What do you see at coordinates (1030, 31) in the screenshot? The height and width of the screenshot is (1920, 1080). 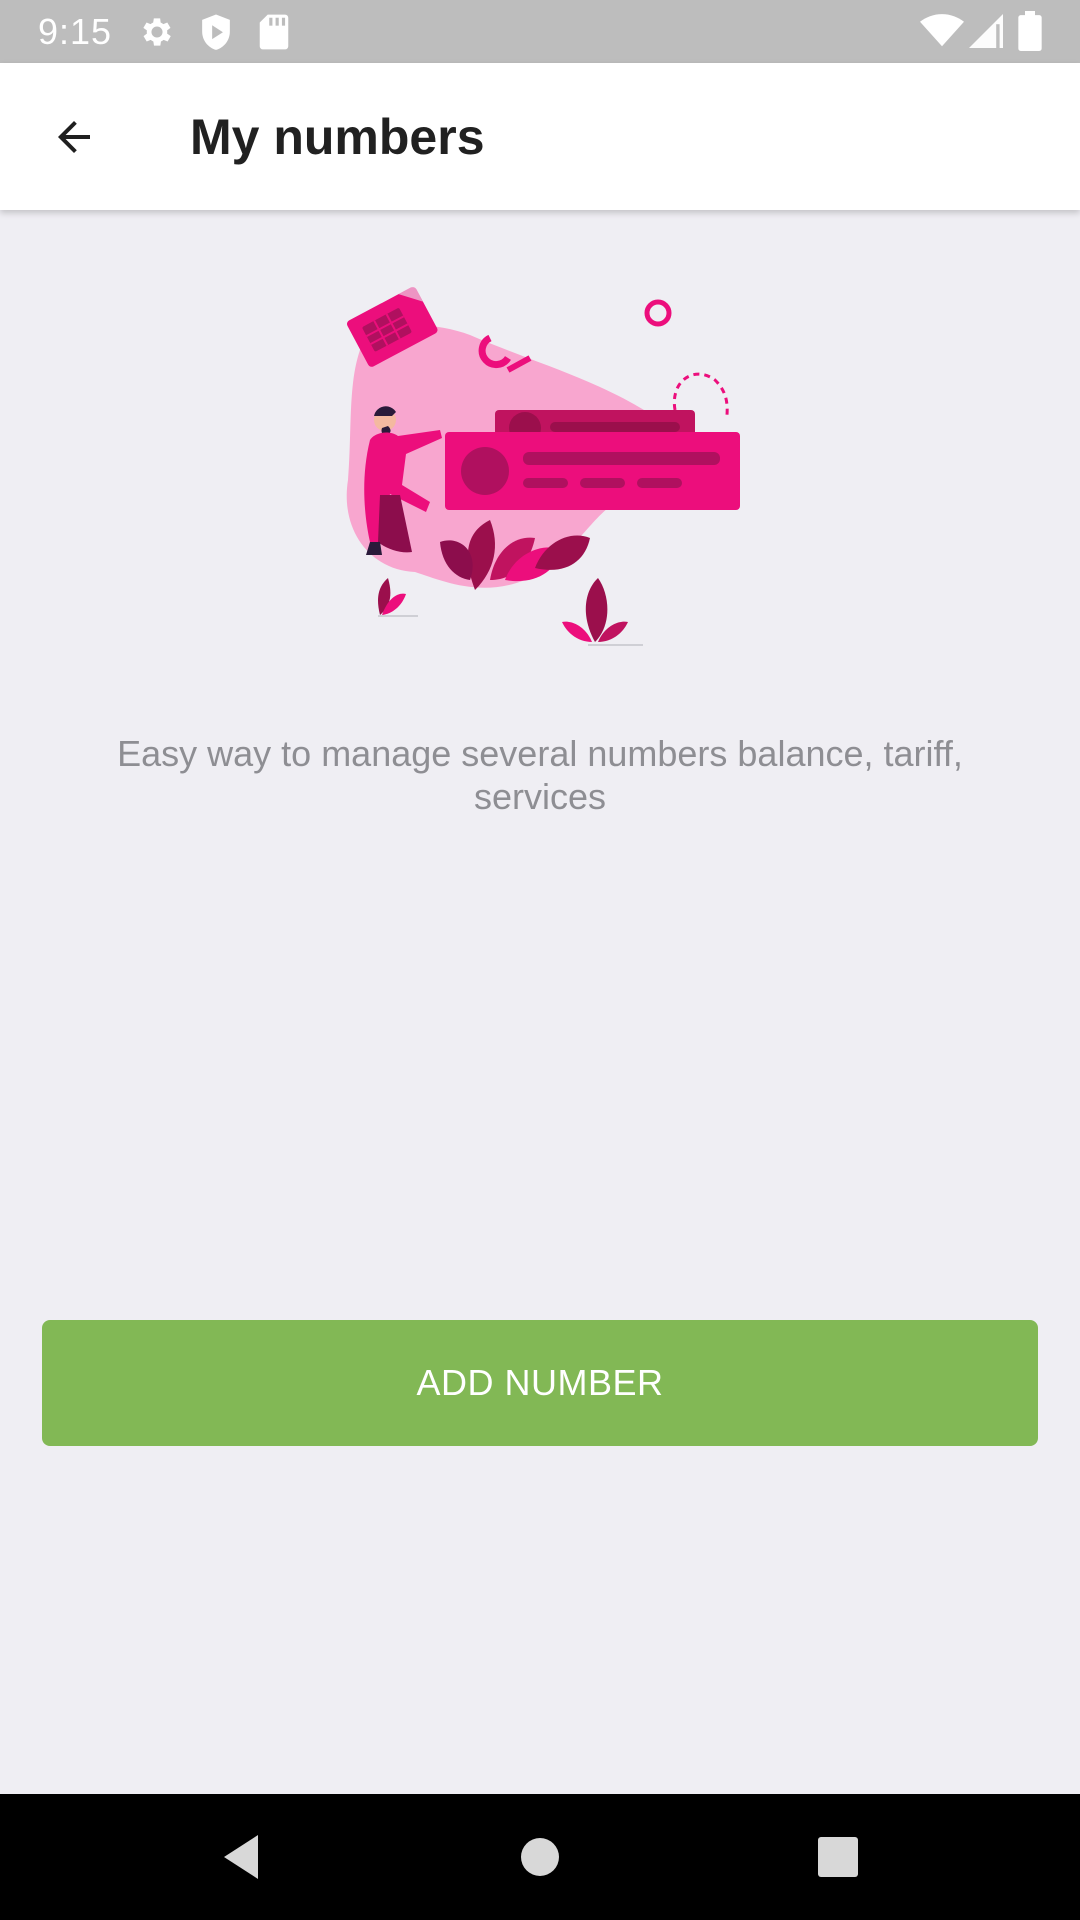 I see `battery-icon` at bounding box center [1030, 31].